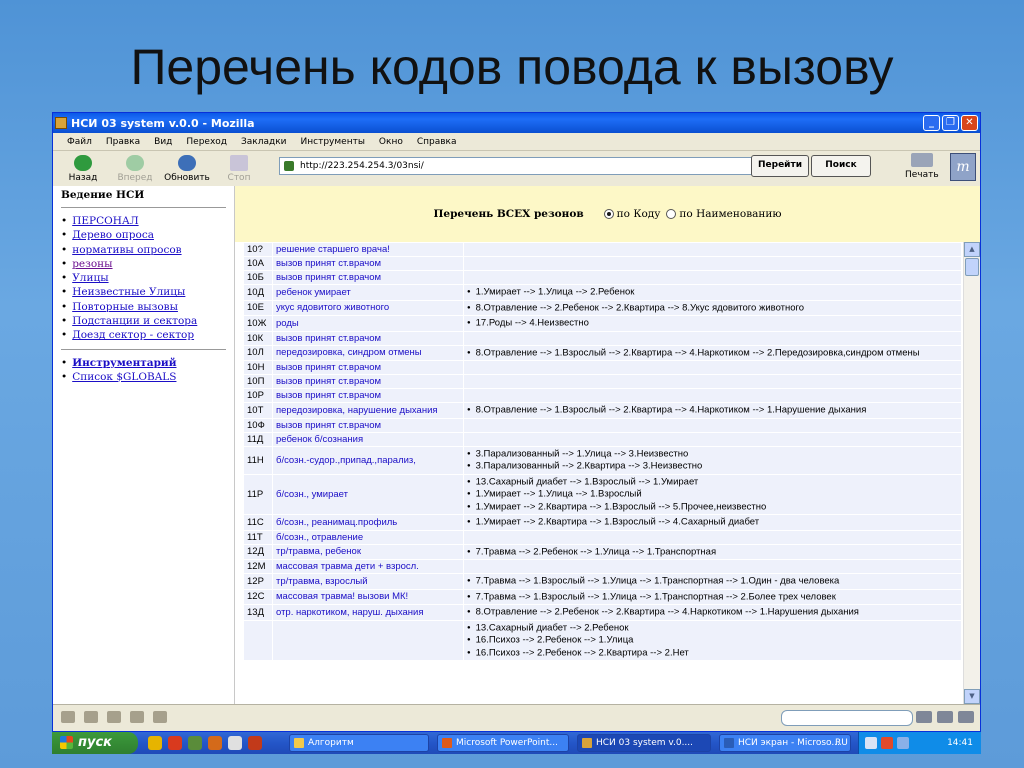 The image size is (1024, 768). What do you see at coordinates (79, 142) in the screenshot?
I see `menu-file: Файл` at bounding box center [79, 142].